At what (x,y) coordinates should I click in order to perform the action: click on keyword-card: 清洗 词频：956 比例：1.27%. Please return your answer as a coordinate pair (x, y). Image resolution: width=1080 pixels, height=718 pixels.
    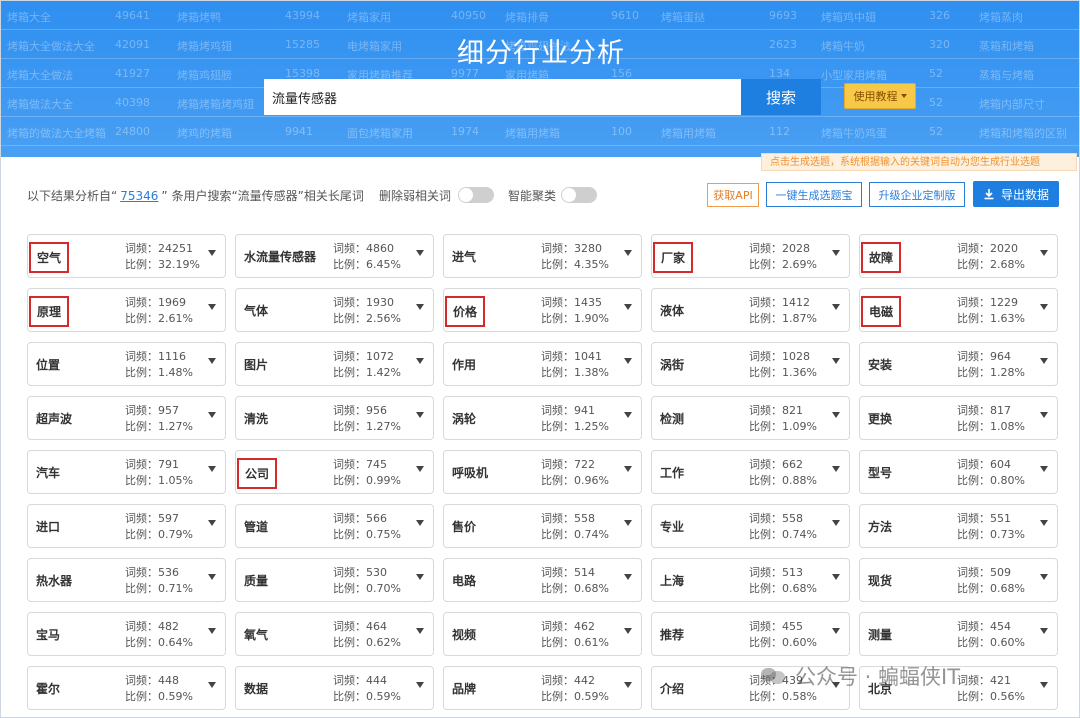
    Looking at the image, I should click on (334, 418).